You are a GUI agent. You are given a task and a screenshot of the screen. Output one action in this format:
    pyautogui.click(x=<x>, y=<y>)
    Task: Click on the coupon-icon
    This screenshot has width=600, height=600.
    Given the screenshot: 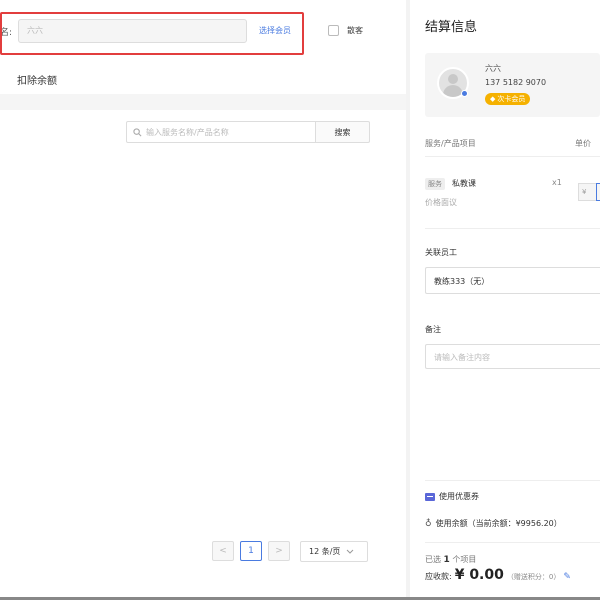 What is the action you would take?
    pyautogui.click(x=430, y=496)
    